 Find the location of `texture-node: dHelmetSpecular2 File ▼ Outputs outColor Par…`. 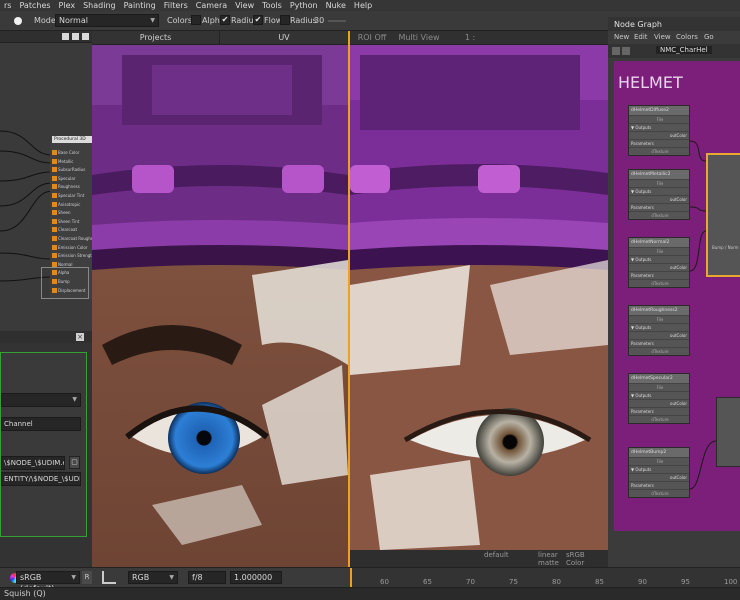

texture-node: dHelmetSpecular2 File ▼ Outputs outColor Par… is located at coordinates (659, 398).